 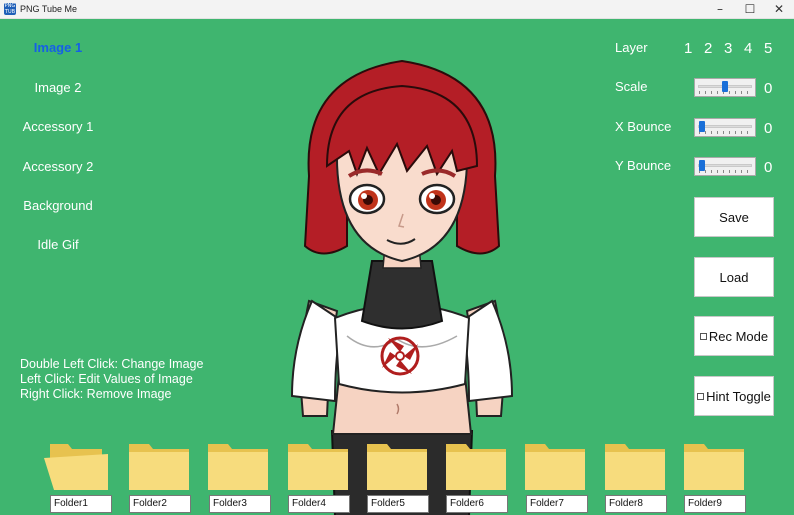 I want to click on folder-5-label: Folder5, so click(x=398, y=504).